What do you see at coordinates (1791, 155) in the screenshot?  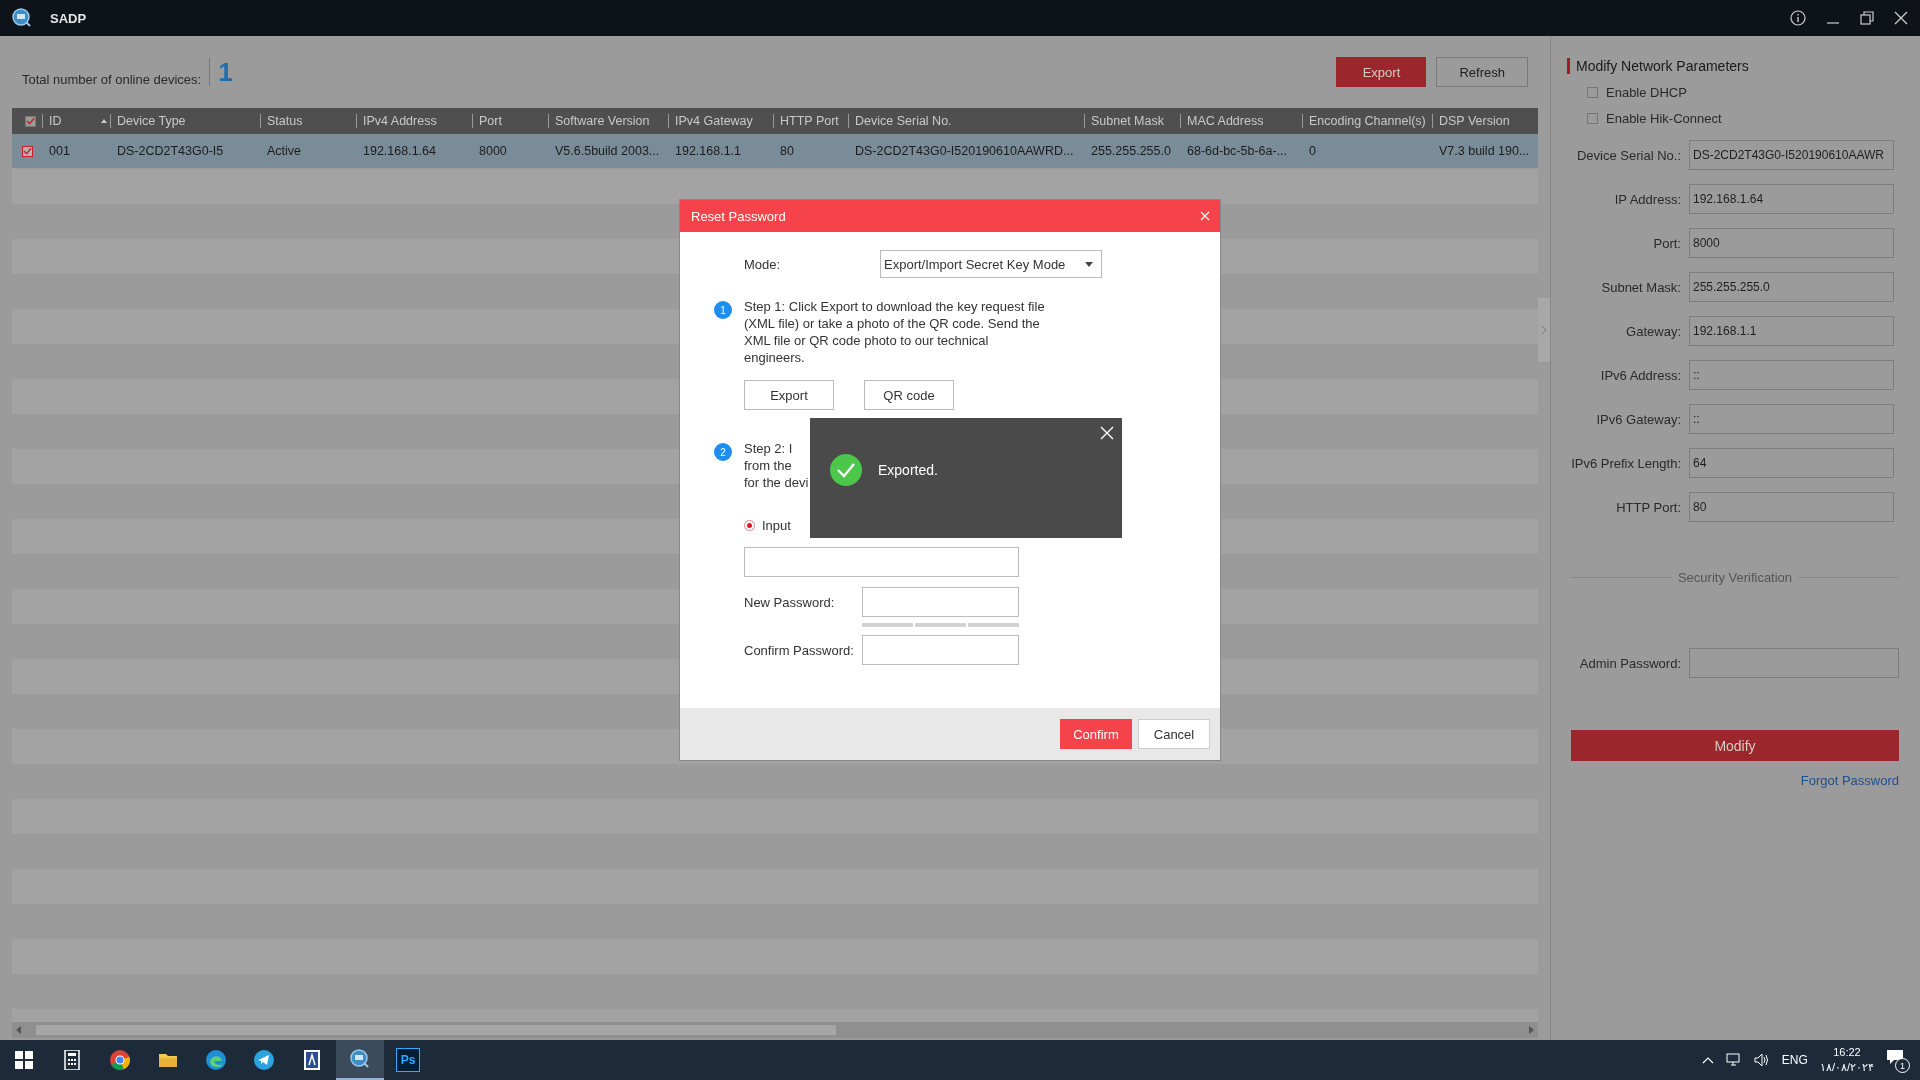 I see `input-field: DS-2CD2T43G0-I520190610AAWR` at bounding box center [1791, 155].